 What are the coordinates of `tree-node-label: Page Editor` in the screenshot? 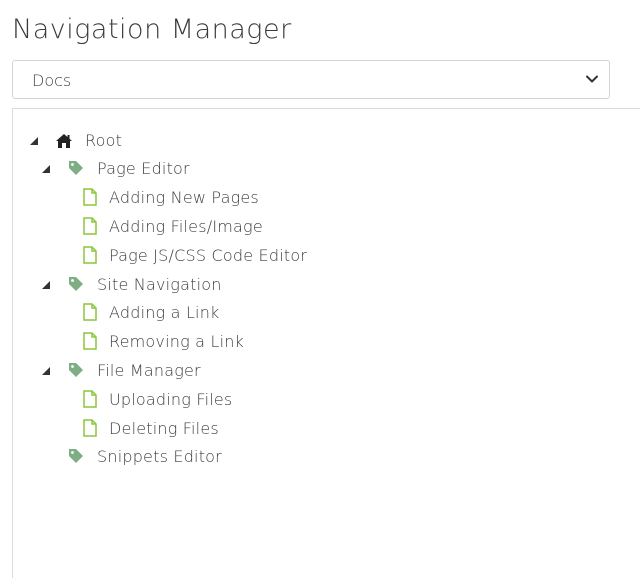 It's located at (143, 168).